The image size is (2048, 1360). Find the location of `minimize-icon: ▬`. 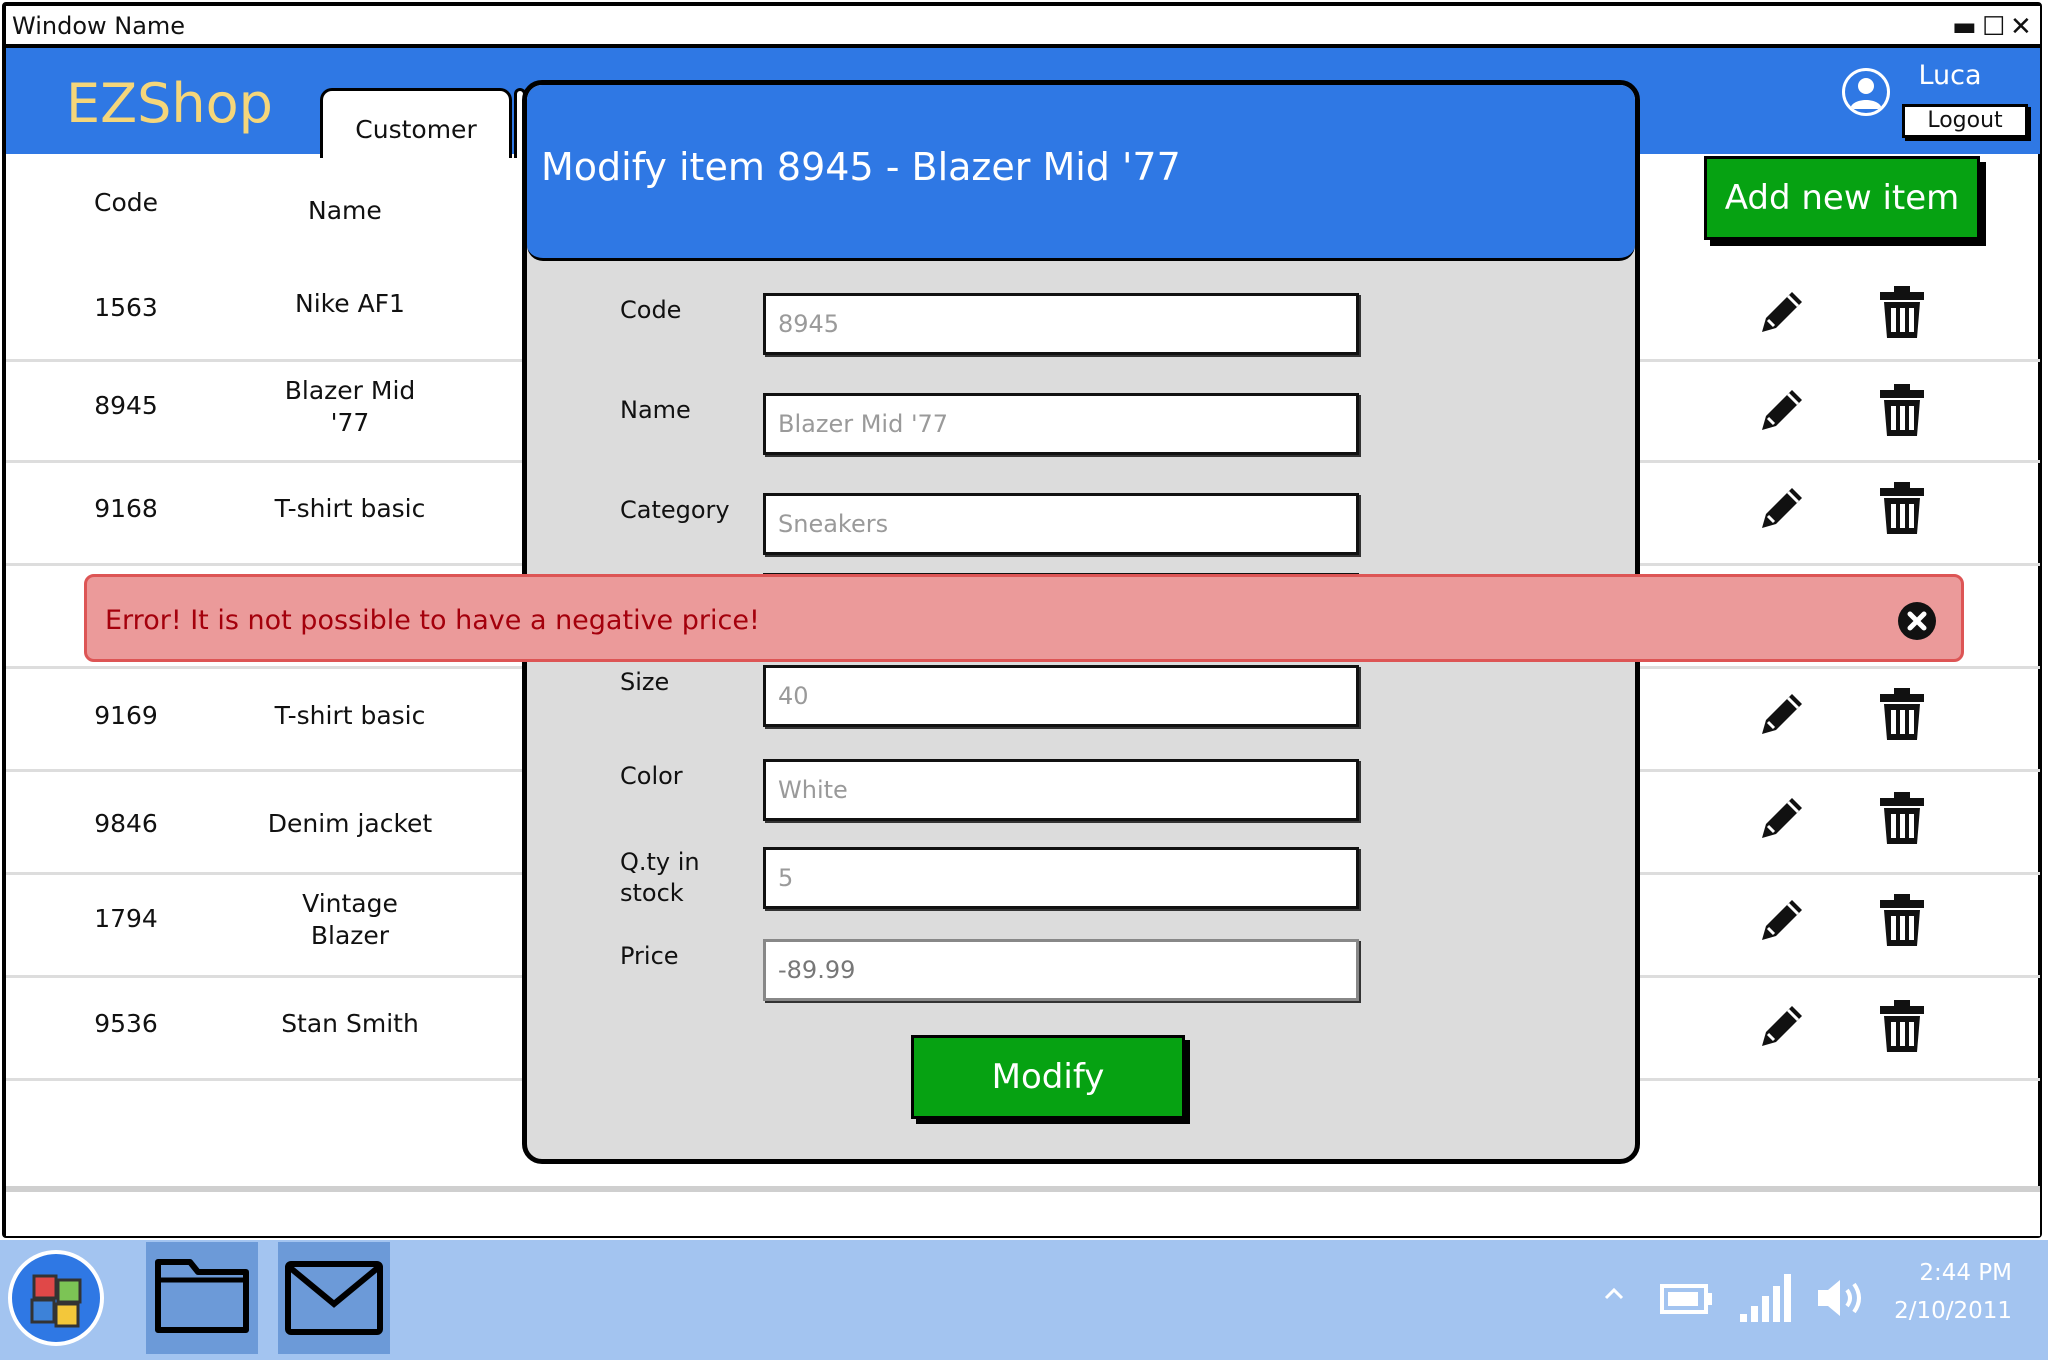

minimize-icon: ▬ is located at coordinates (1964, 27).